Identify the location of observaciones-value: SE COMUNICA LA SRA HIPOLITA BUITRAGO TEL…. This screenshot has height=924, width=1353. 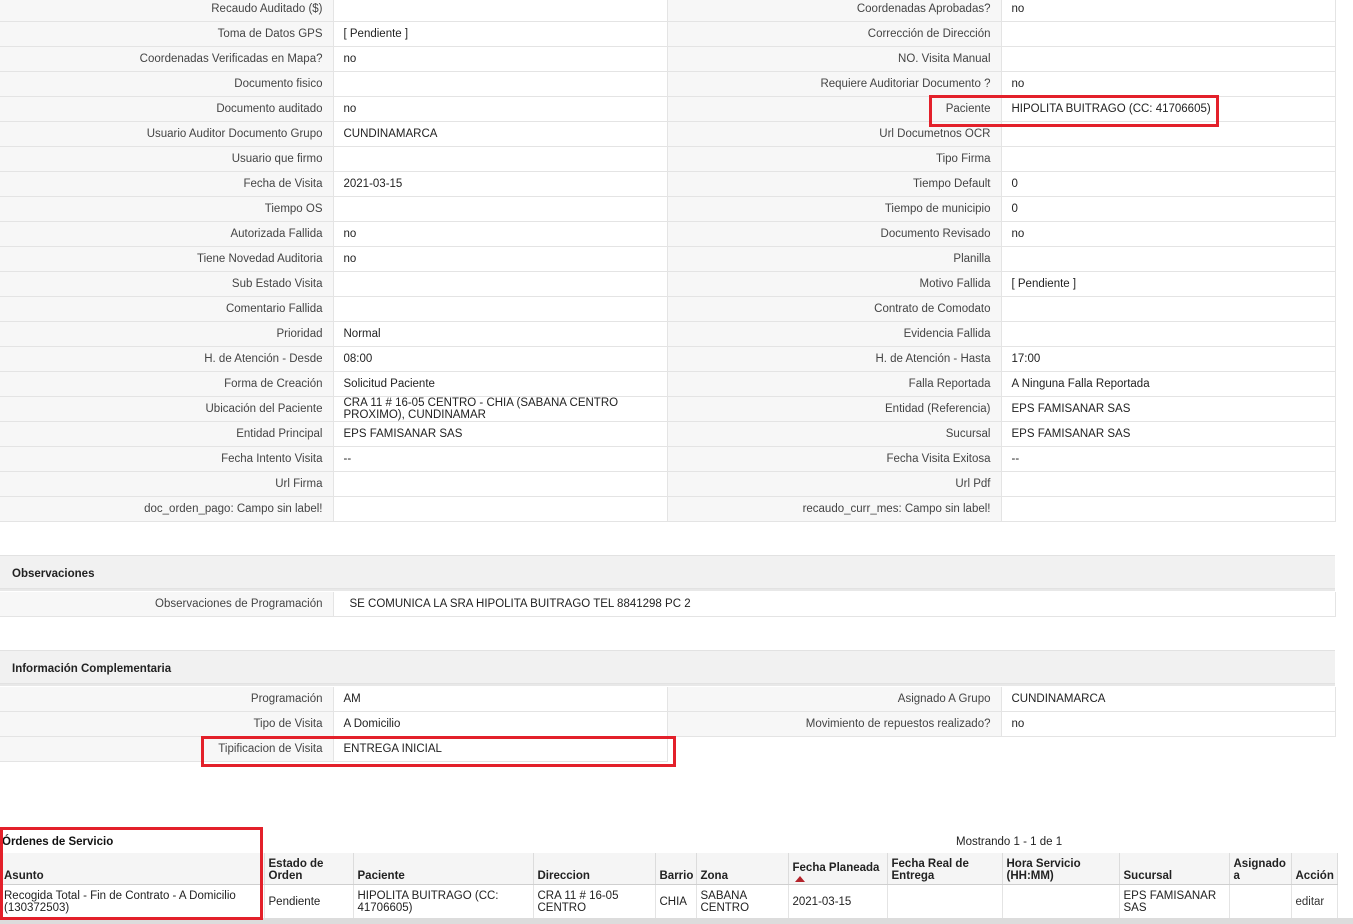
(834, 604).